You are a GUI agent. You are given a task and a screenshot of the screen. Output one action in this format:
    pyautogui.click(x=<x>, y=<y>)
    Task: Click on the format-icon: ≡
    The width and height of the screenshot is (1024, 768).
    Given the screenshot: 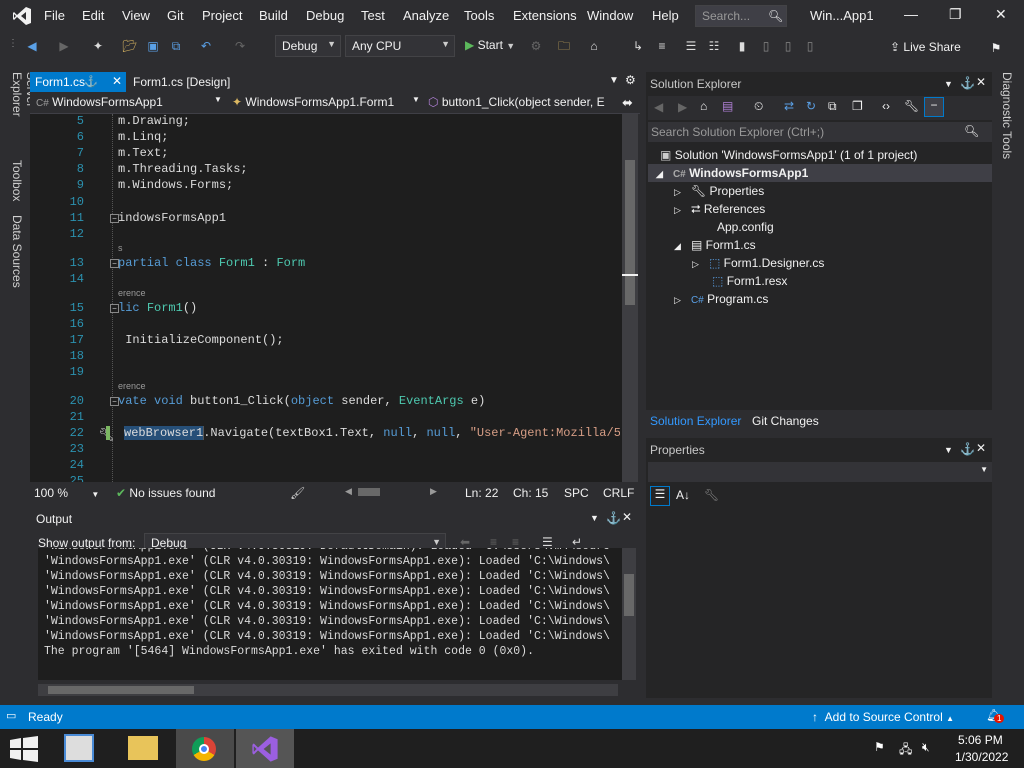 What is the action you would take?
    pyautogui.click(x=662, y=46)
    